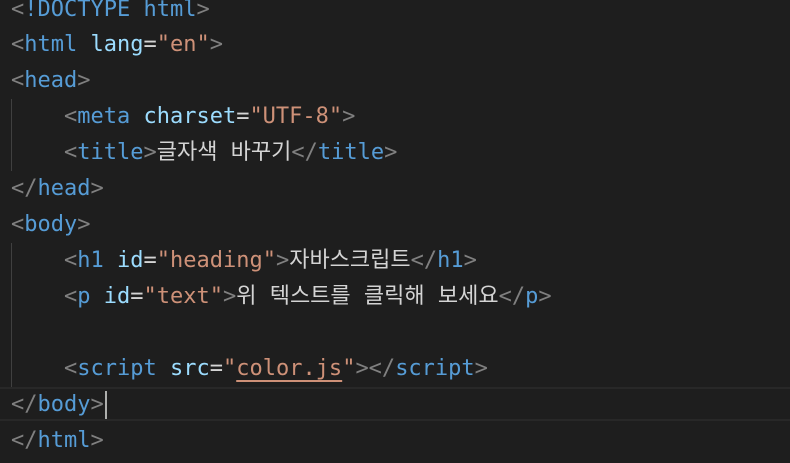  Describe the element at coordinates (130, 260) in the screenshot. I see `h1-id-attribute: id` at that location.